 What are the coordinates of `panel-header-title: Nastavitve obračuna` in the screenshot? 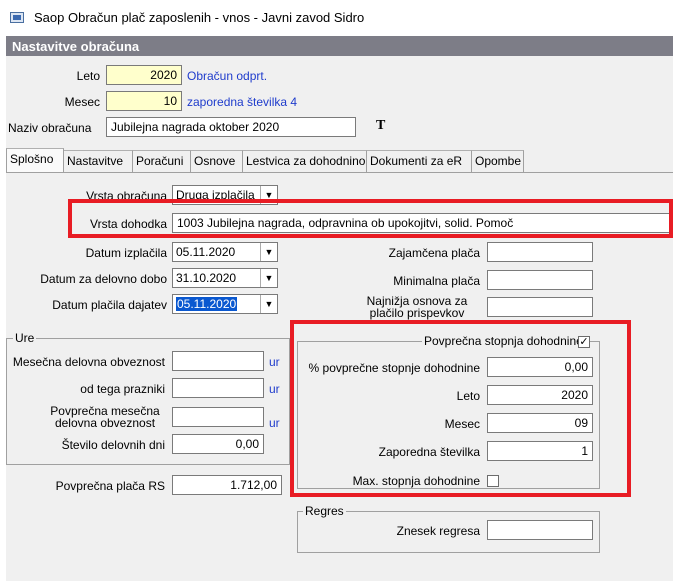 It's located at (76, 46).